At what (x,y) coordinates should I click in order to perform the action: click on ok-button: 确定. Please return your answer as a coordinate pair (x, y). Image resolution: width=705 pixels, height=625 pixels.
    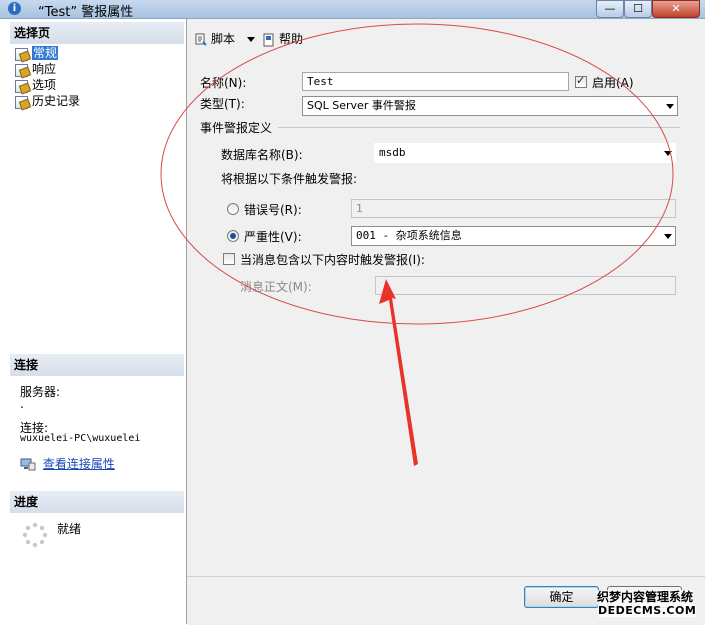
    Looking at the image, I should click on (561, 597).